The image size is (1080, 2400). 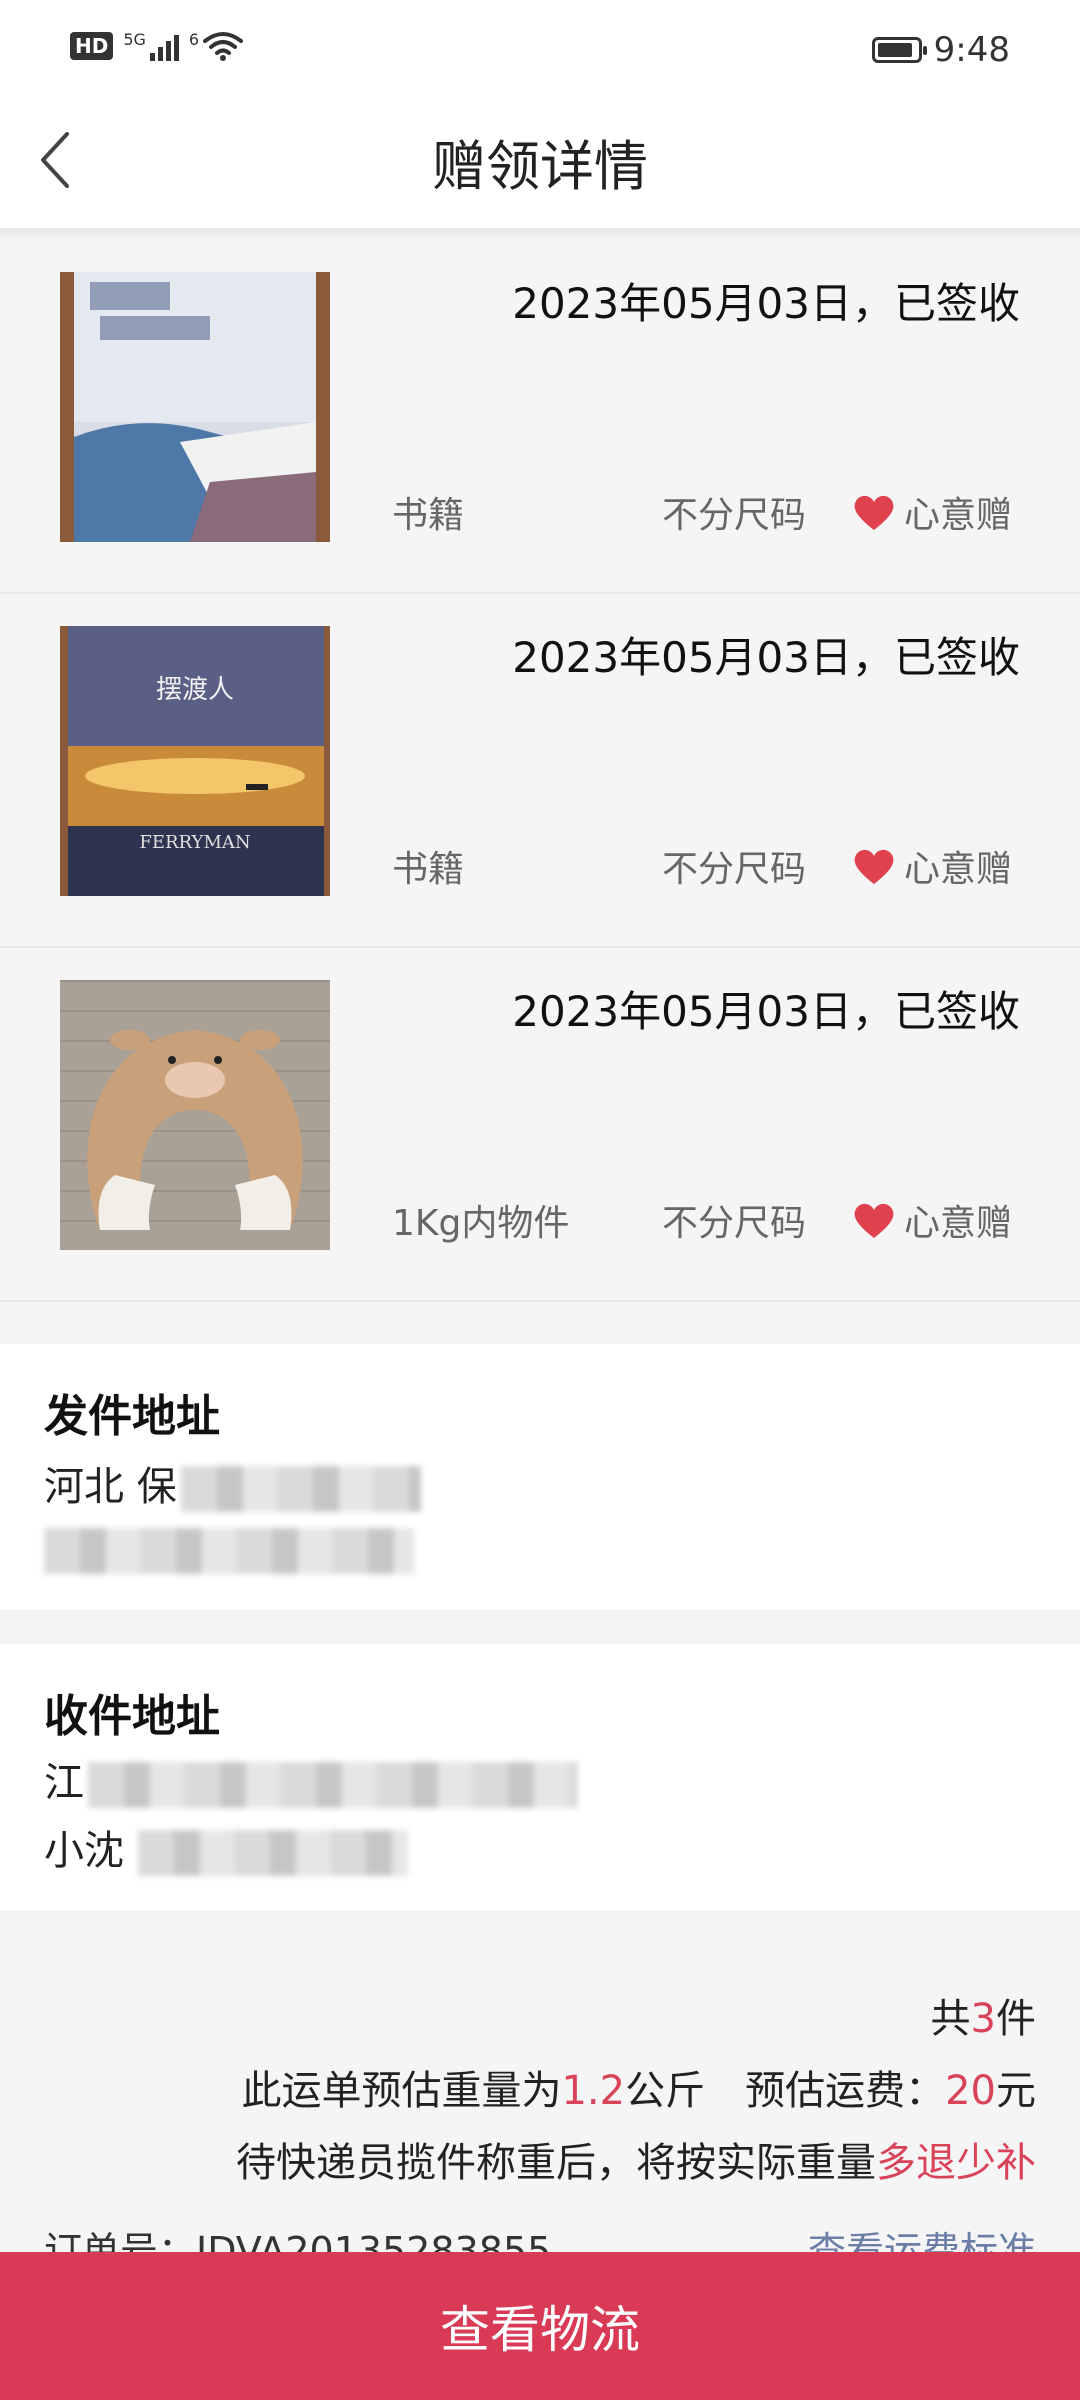 I want to click on cover-subtitle: FERRYMAN, so click(x=194, y=842).